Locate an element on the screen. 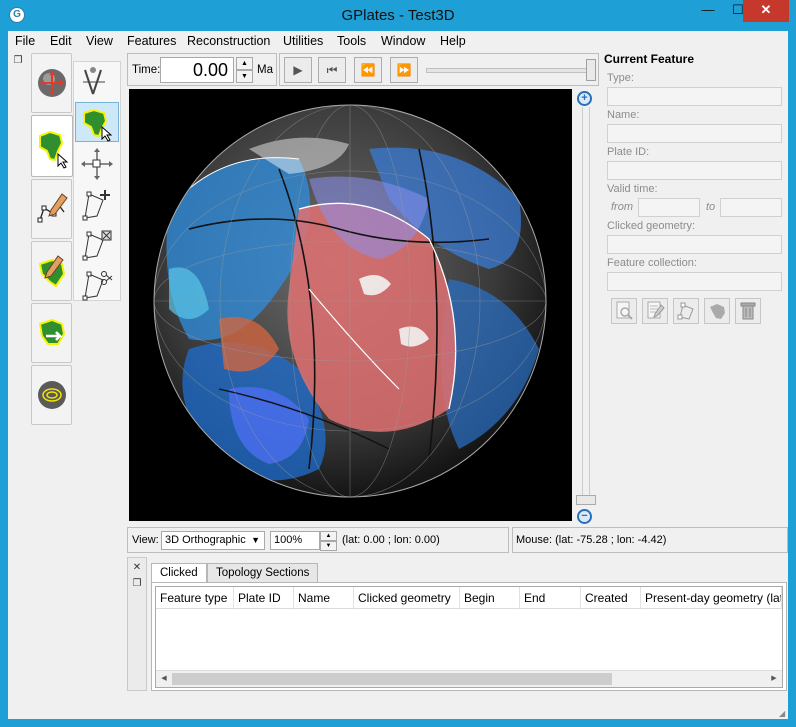  time-slider-handle is located at coordinates (591, 70).